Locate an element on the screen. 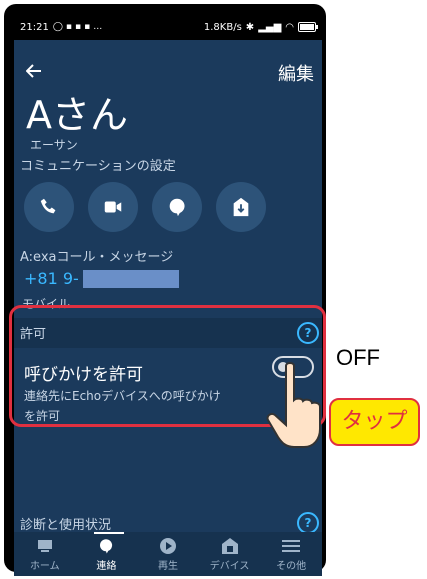 The width and height of the screenshot is (427, 579). nav-devices: デバイス is located at coordinates (230, 554).